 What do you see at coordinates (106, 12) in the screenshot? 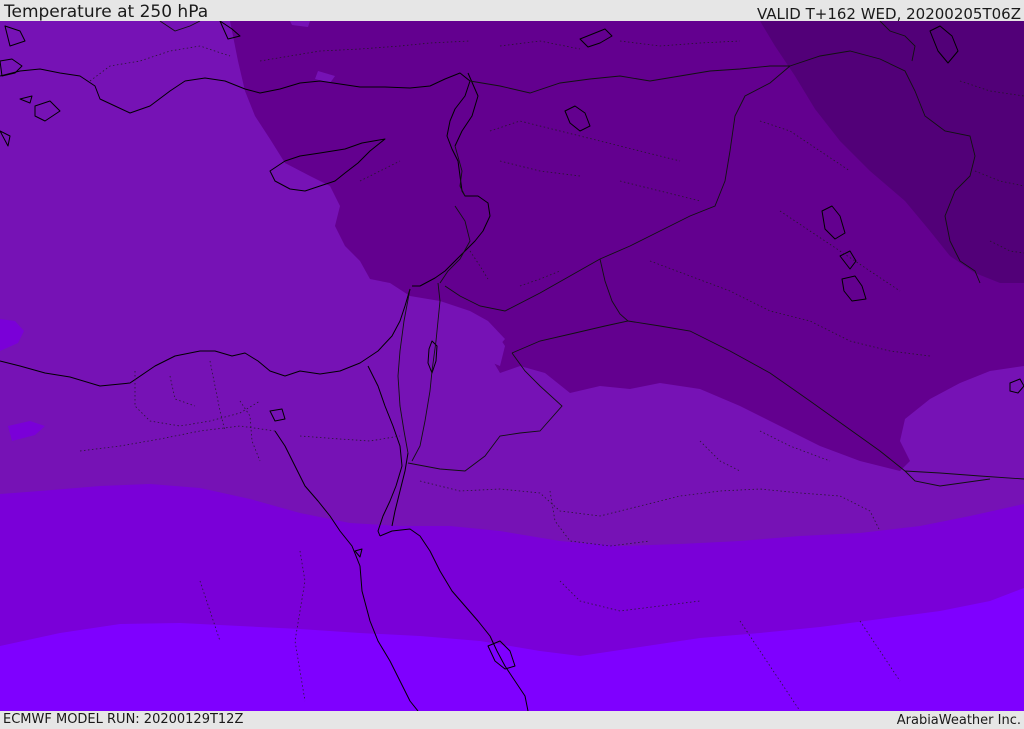
I see `chart-title: Temperature at 250 hPa` at bounding box center [106, 12].